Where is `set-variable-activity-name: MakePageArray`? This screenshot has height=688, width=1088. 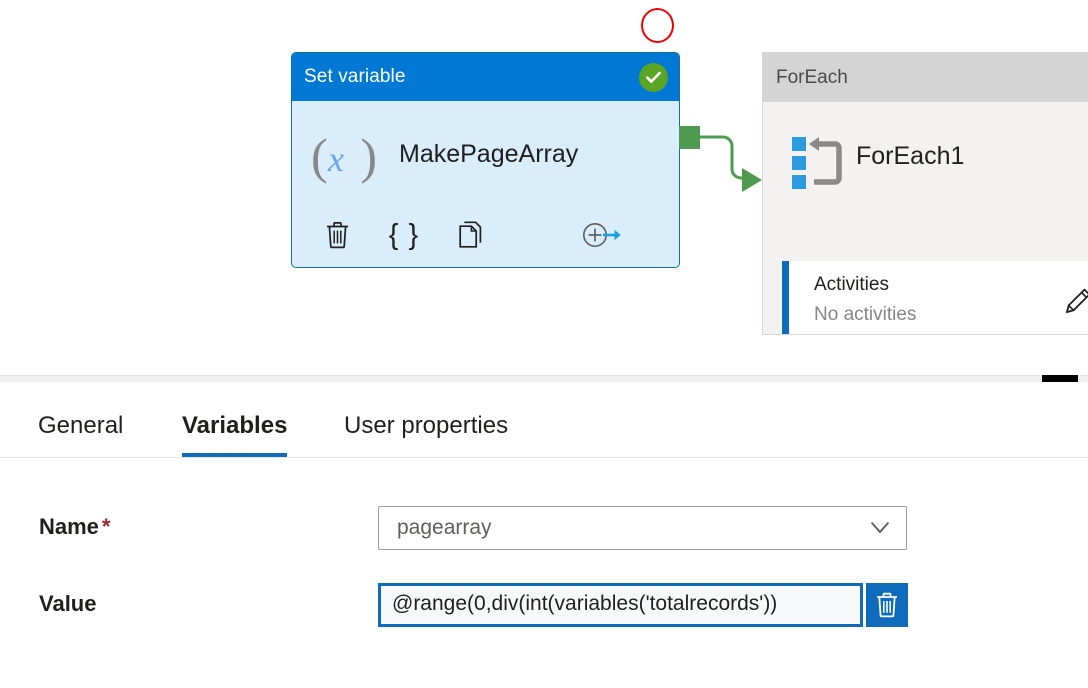 set-variable-activity-name: MakePageArray is located at coordinates (489, 154).